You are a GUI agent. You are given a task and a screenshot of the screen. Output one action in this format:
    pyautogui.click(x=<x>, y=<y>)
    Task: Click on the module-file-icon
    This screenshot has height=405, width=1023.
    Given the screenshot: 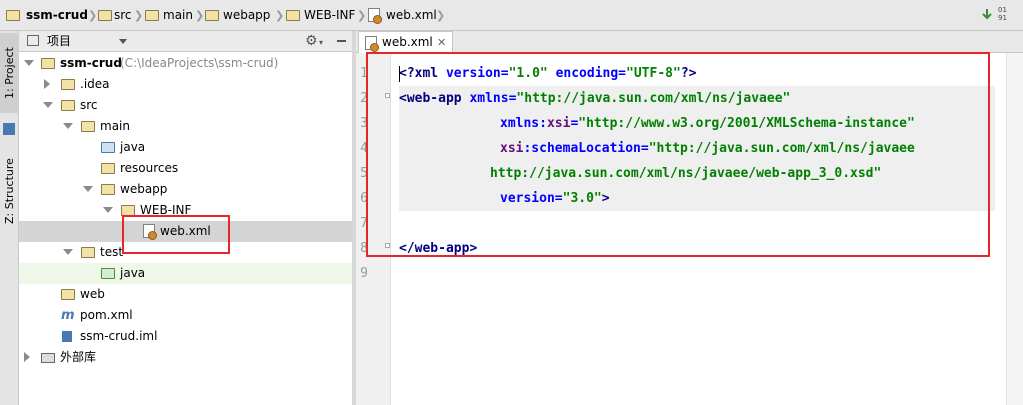 What is the action you would take?
    pyautogui.click(x=67, y=336)
    